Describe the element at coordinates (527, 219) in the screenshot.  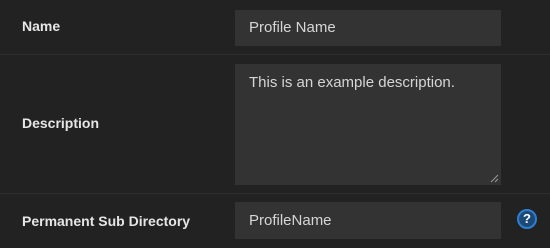
I see `help-icon: ?` at that location.